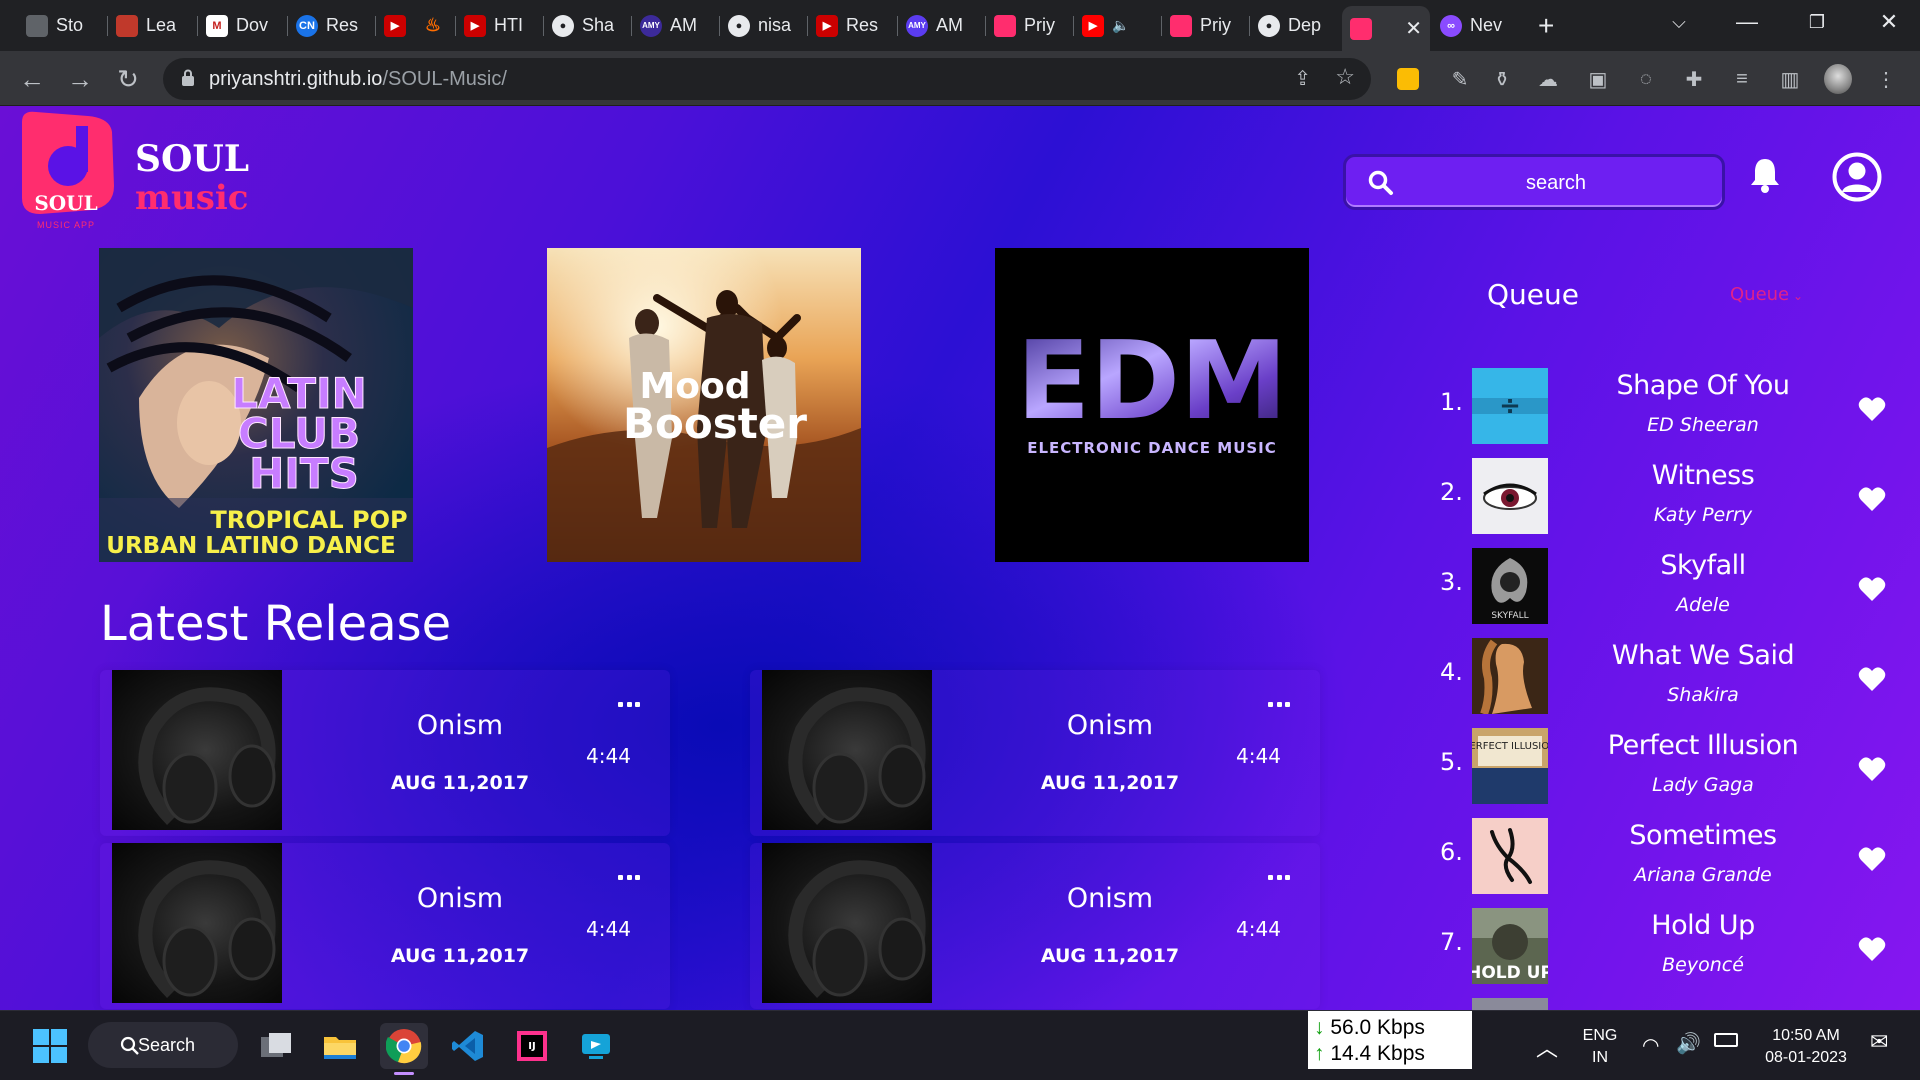  Describe the element at coordinates (1650, 1045) in the screenshot. I see `wifi-icon: ◠` at that location.